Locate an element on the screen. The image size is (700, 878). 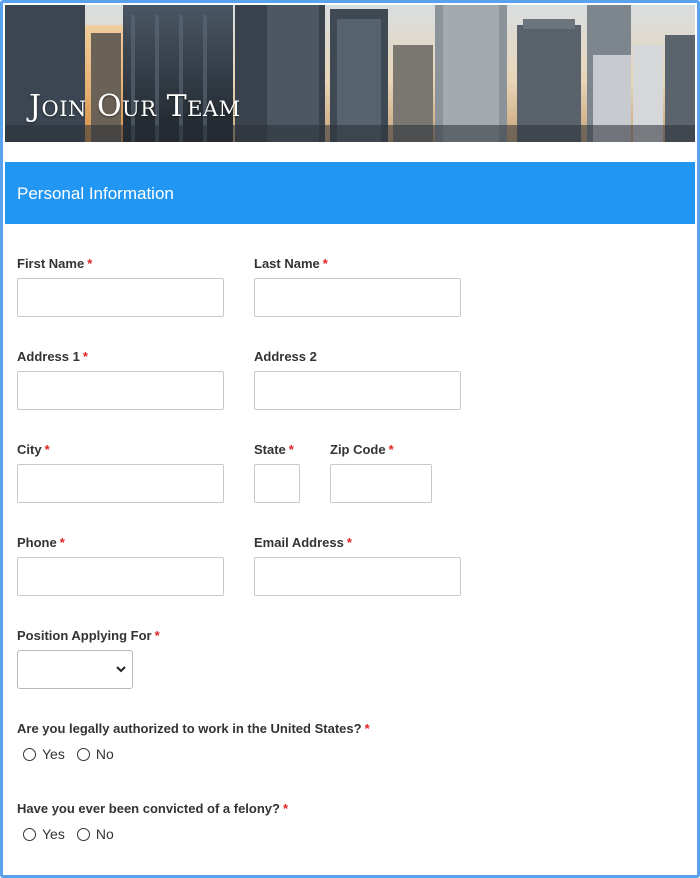
position-label: Position Applying For * is located at coordinates (88, 635).